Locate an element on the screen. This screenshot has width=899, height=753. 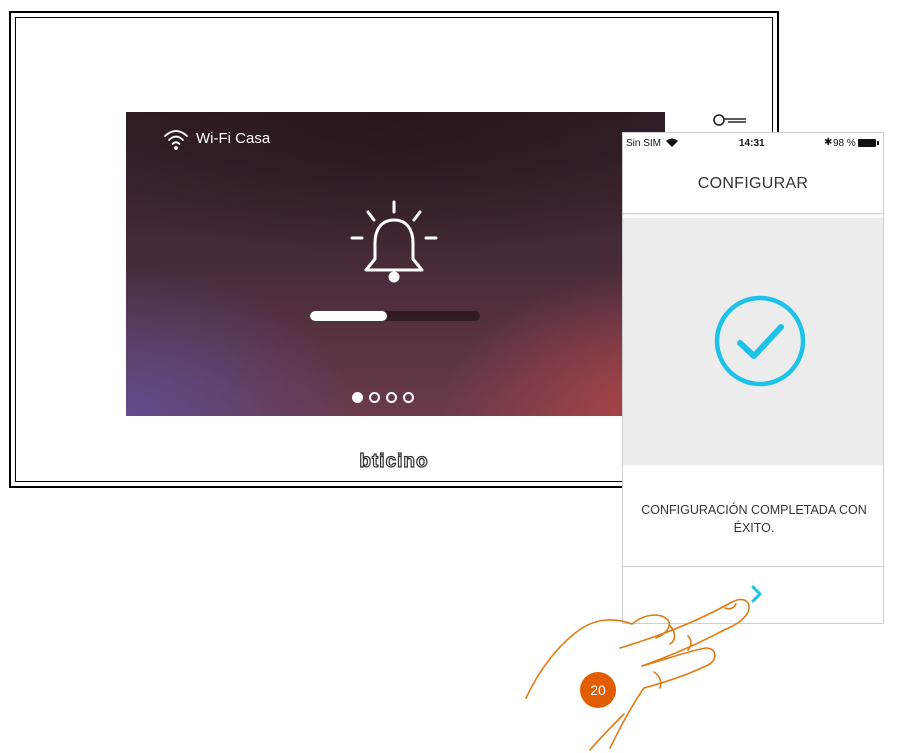
page-indicator is located at coordinates (383, 397).